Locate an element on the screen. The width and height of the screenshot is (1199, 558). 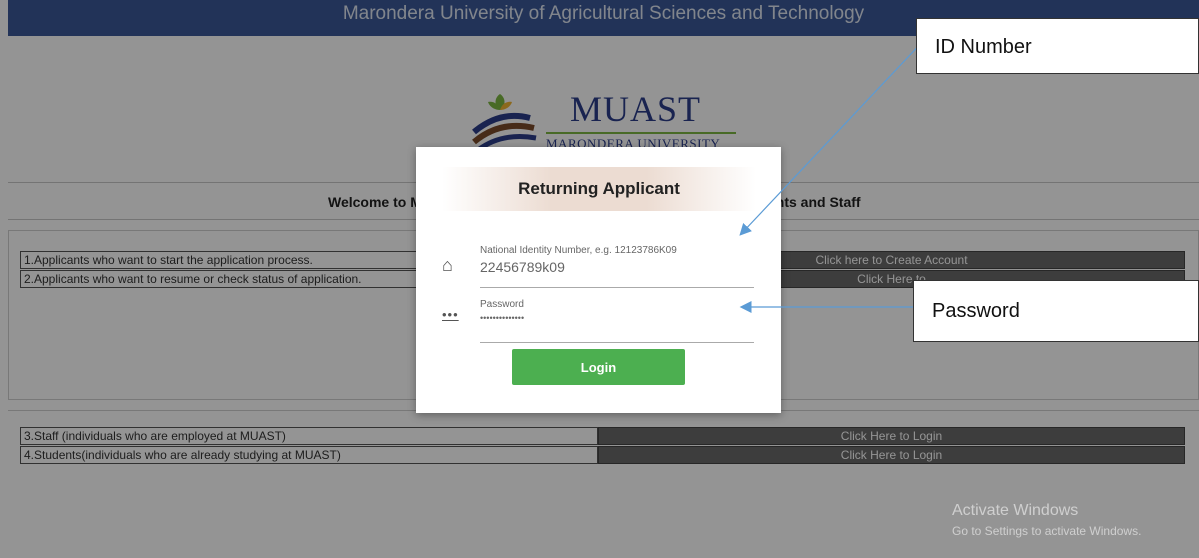
password-callout-text: Password is located at coordinates (976, 311).